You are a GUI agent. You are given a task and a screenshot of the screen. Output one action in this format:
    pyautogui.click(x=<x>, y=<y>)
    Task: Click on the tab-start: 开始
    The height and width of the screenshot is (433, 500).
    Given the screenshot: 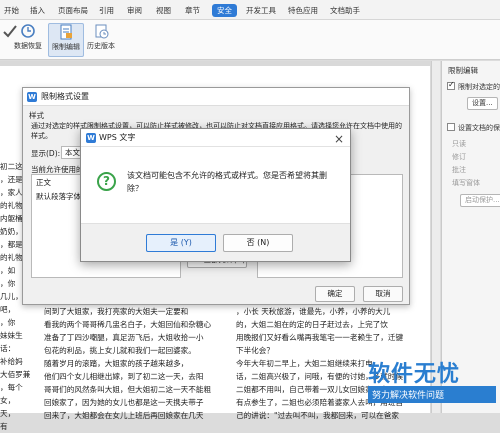 What is the action you would take?
    pyautogui.click(x=11, y=10)
    